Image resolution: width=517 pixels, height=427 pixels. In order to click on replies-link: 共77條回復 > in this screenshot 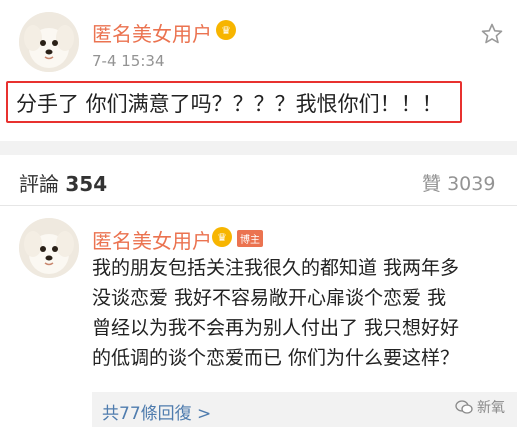, I will do `click(156, 411)`.